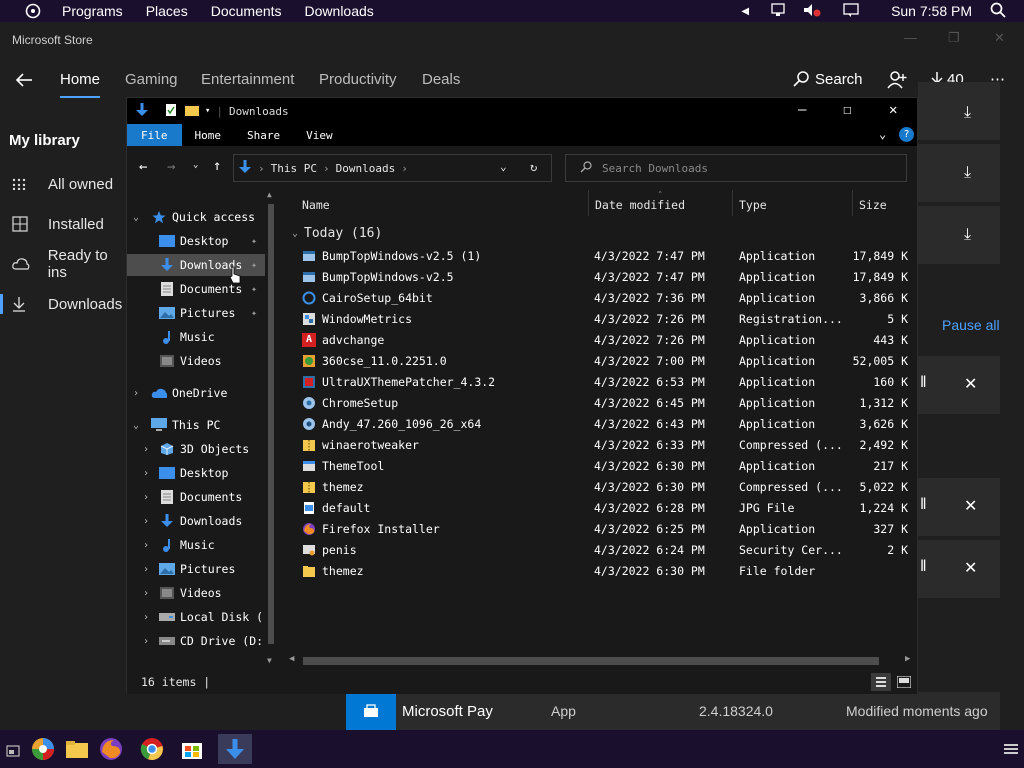  Describe the element at coordinates (65, 184) in the screenshot. I see `library-item-all-owned: All owned` at that location.